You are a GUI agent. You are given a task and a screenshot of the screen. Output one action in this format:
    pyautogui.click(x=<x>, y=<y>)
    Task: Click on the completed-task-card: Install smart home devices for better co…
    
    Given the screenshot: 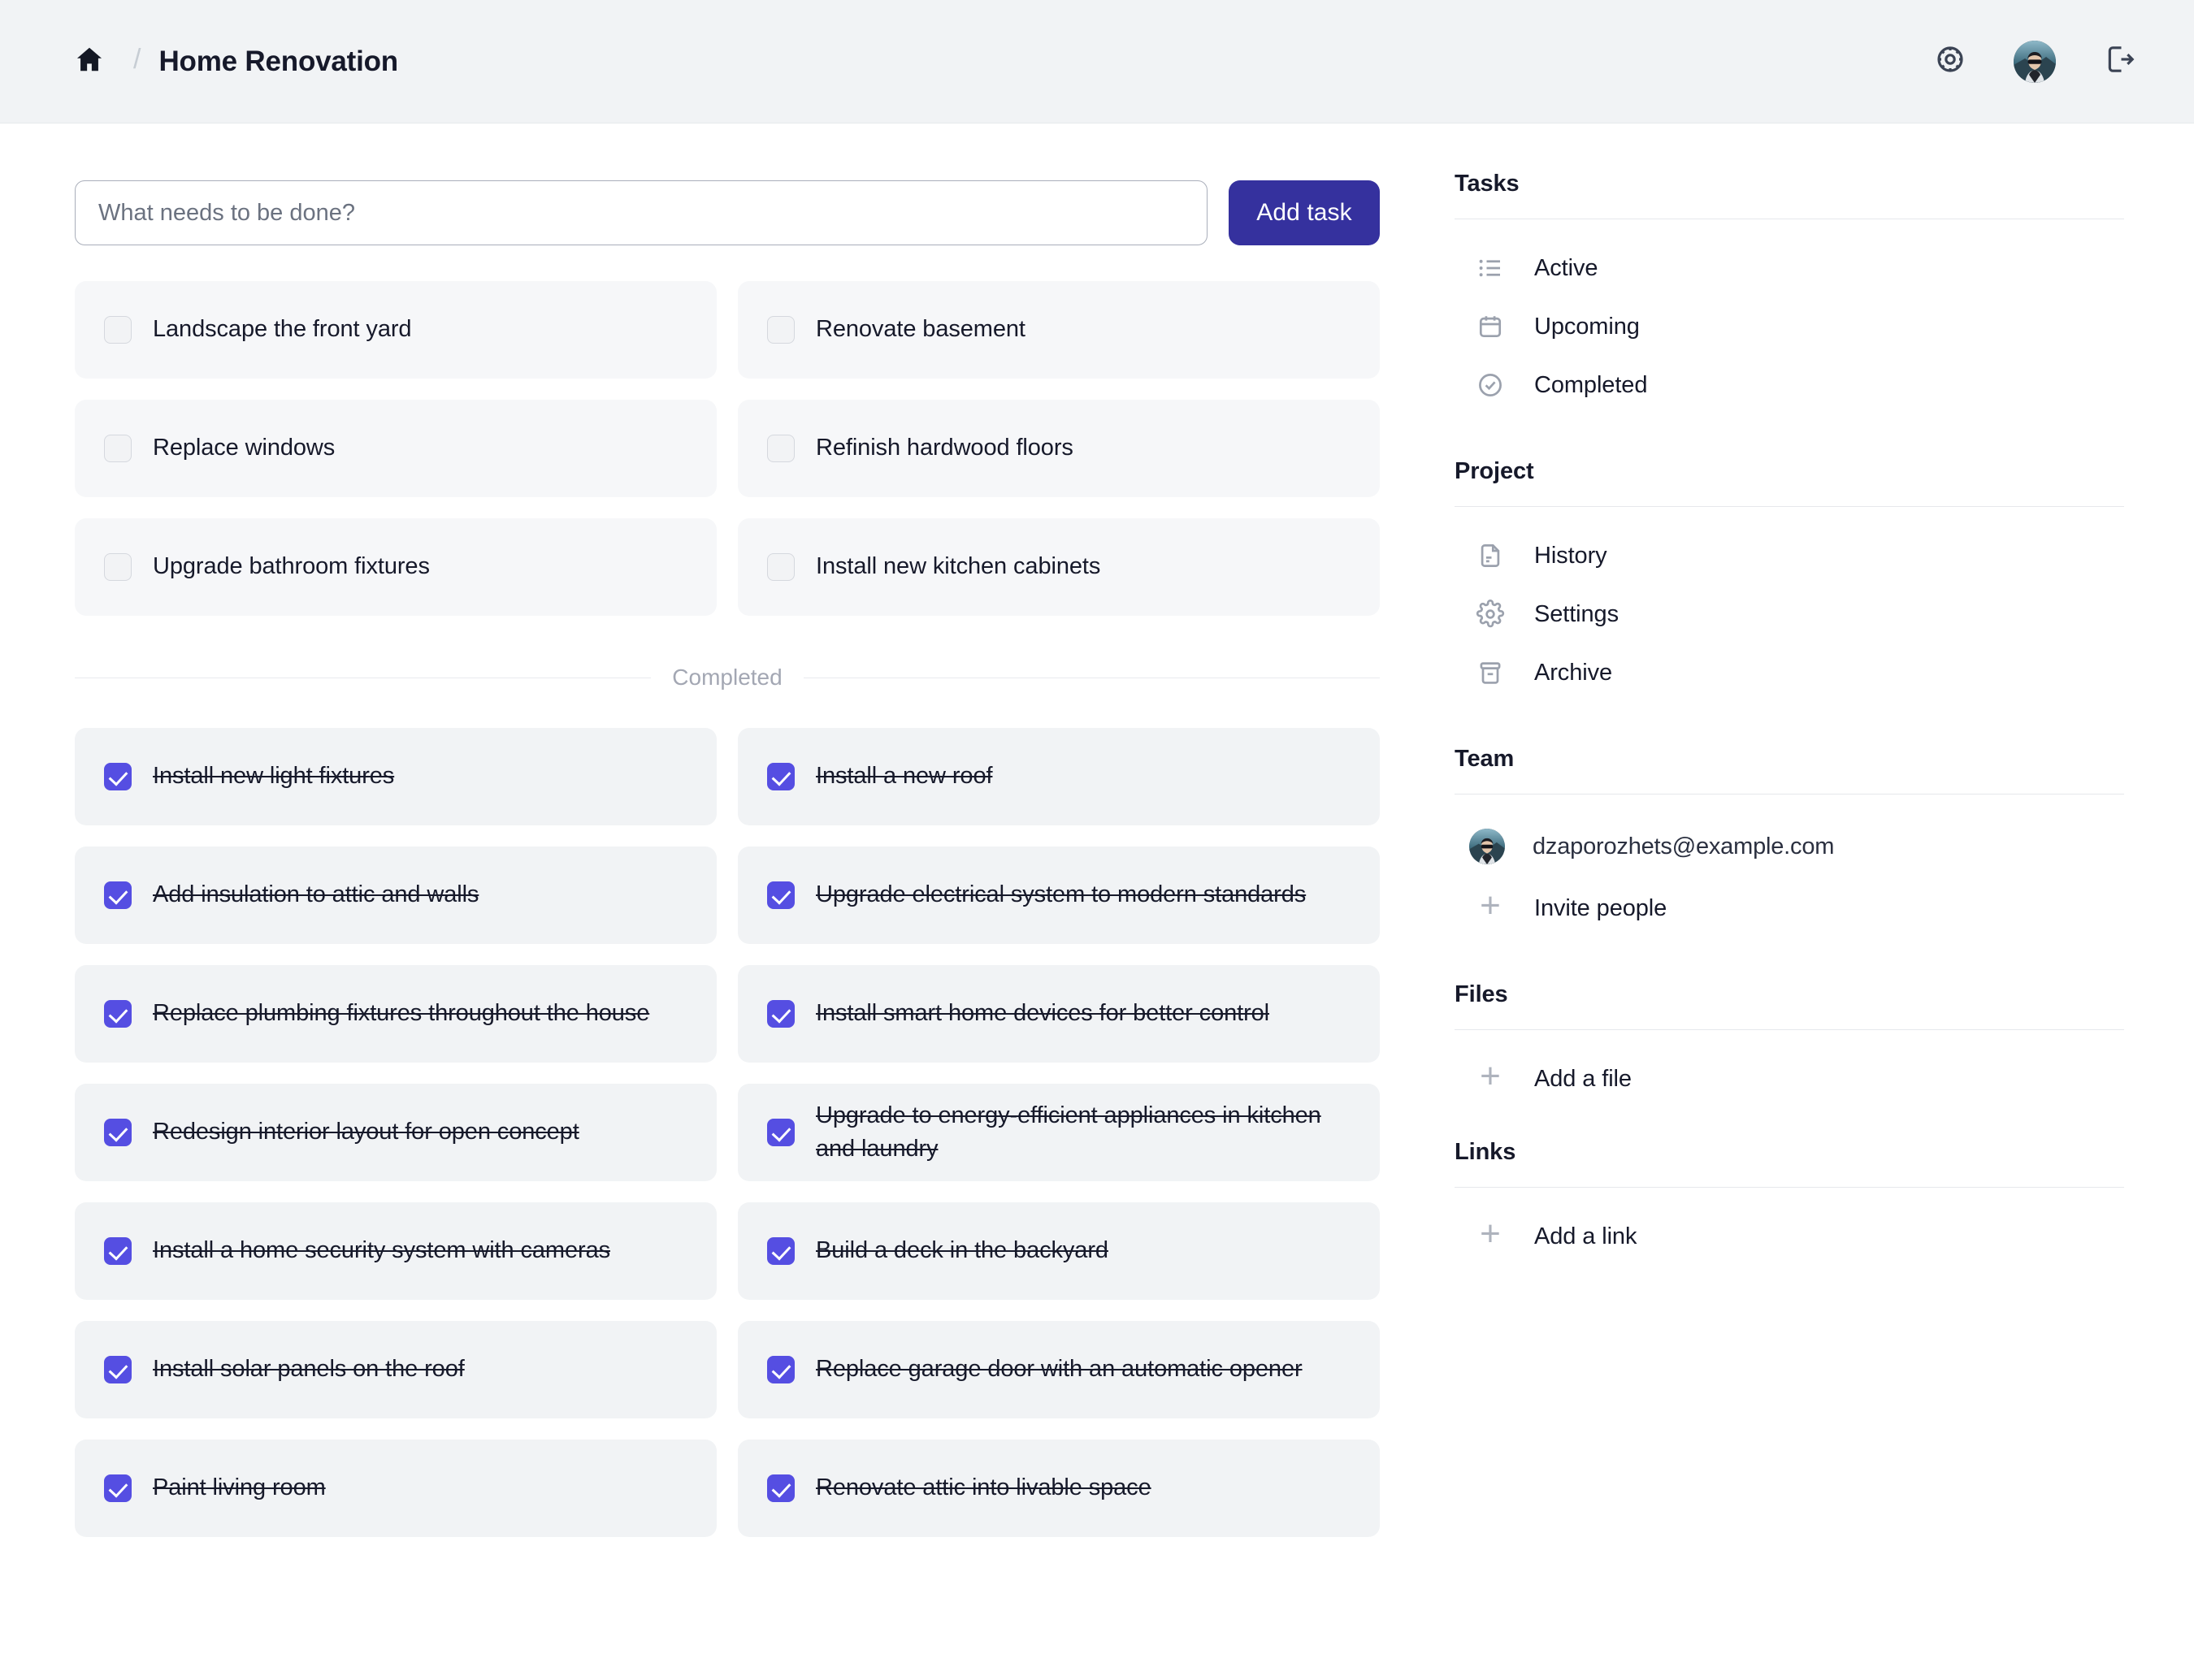 What is the action you would take?
    pyautogui.click(x=1059, y=1014)
    